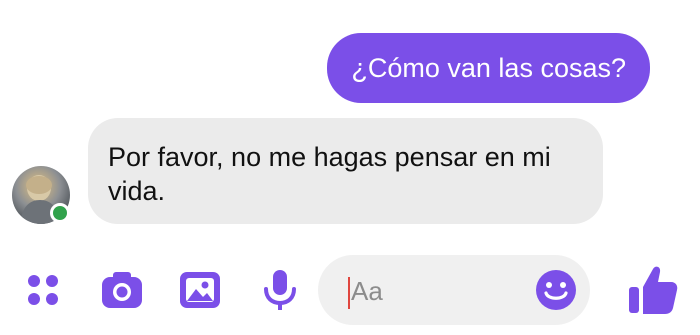 The width and height of the screenshot is (700, 335). What do you see at coordinates (653, 289) in the screenshot?
I see `thumbs-up-icon` at bounding box center [653, 289].